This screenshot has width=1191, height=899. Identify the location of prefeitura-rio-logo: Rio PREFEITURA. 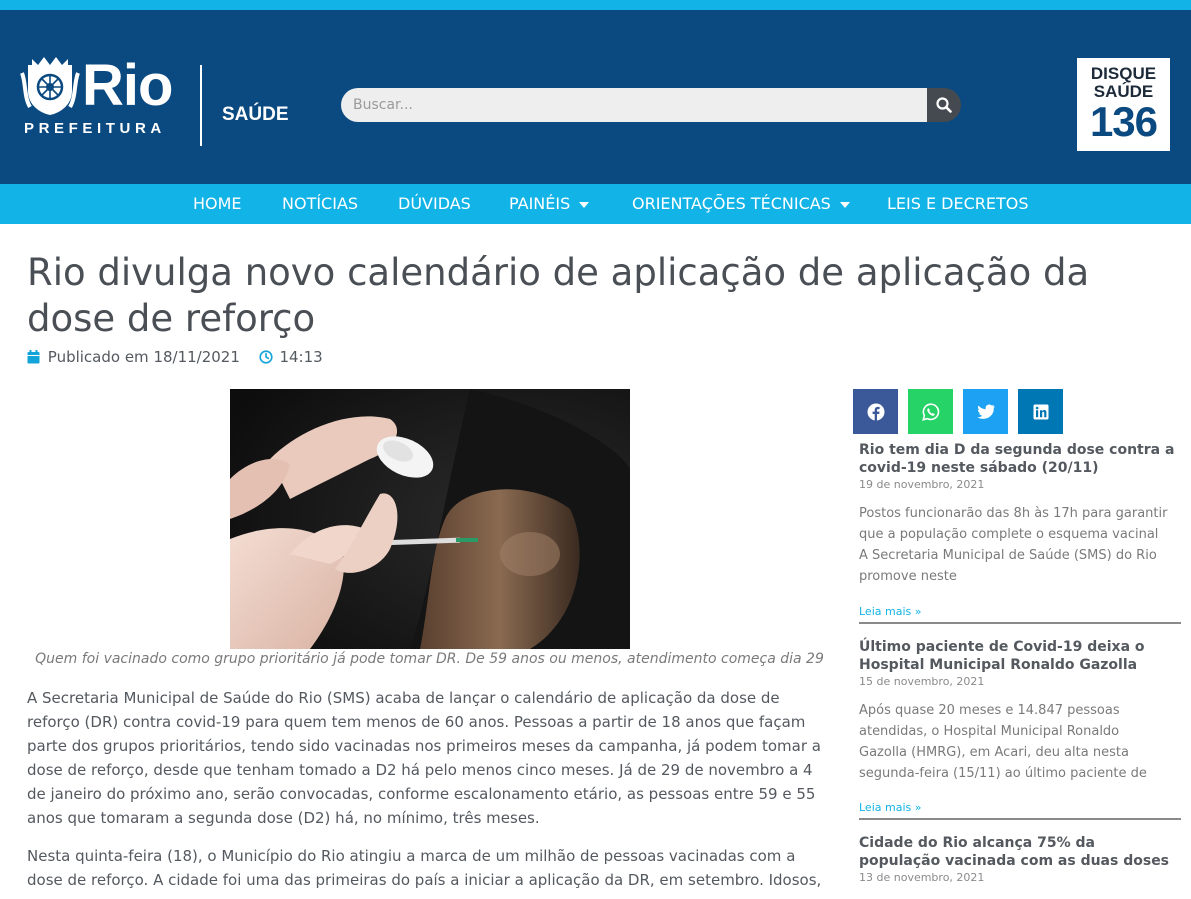
(101, 100).